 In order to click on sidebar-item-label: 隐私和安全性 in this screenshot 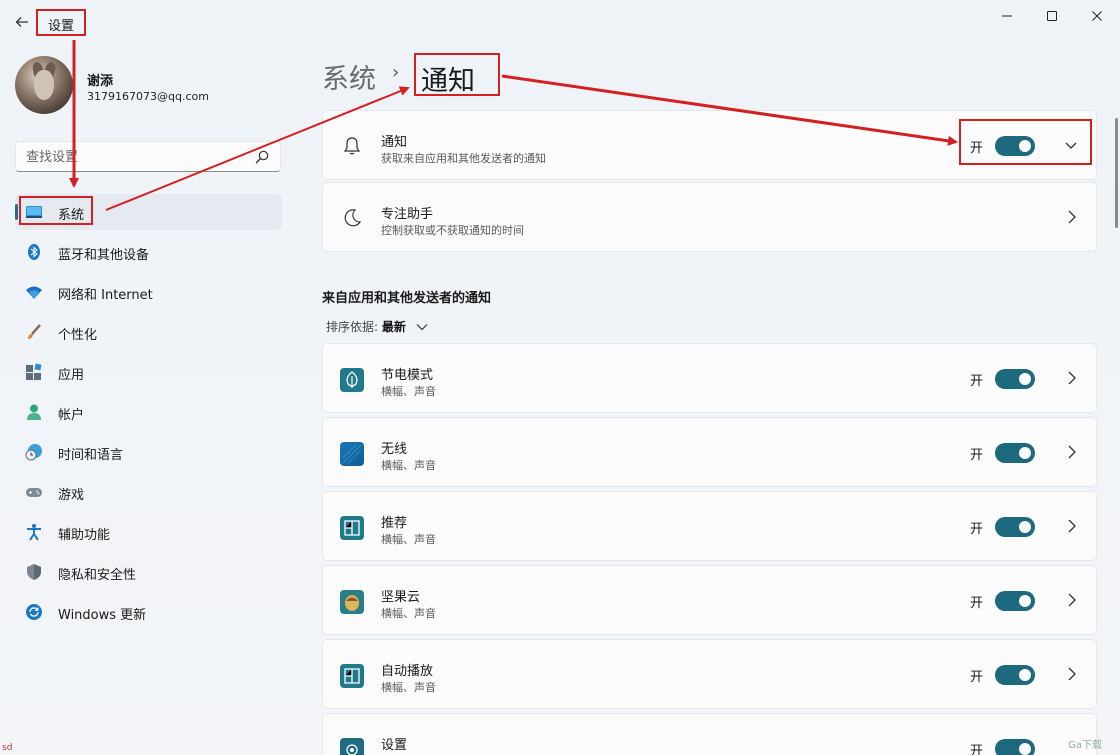, I will do `click(97, 575)`.